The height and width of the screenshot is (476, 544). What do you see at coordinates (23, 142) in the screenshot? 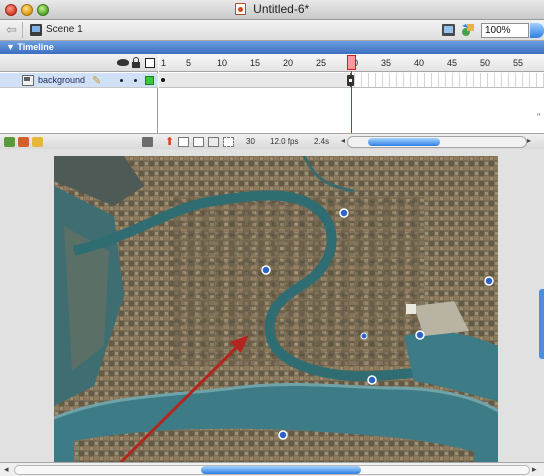
I see `add-motion-guide-icon` at bounding box center [23, 142].